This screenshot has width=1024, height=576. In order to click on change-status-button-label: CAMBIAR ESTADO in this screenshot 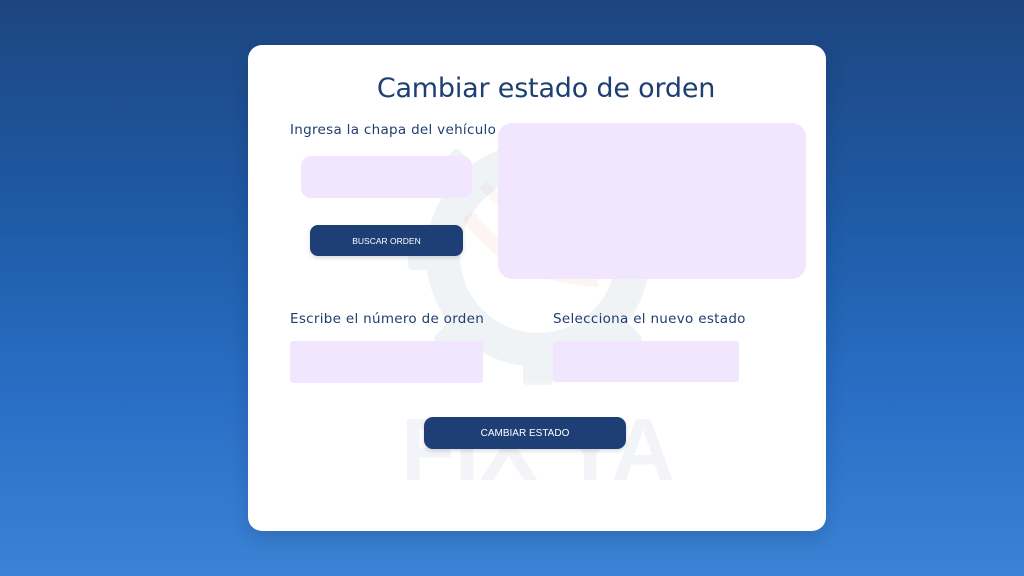, I will do `click(525, 433)`.